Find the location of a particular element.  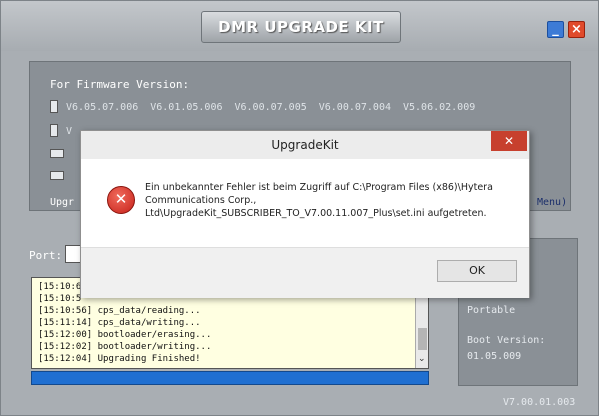

boot-version-value: 01.05.009 is located at coordinates (494, 356).